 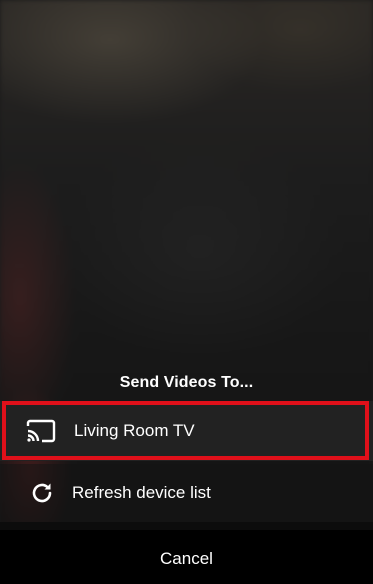 What do you see at coordinates (41, 431) in the screenshot?
I see `cast-icon` at bounding box center [41, 431].